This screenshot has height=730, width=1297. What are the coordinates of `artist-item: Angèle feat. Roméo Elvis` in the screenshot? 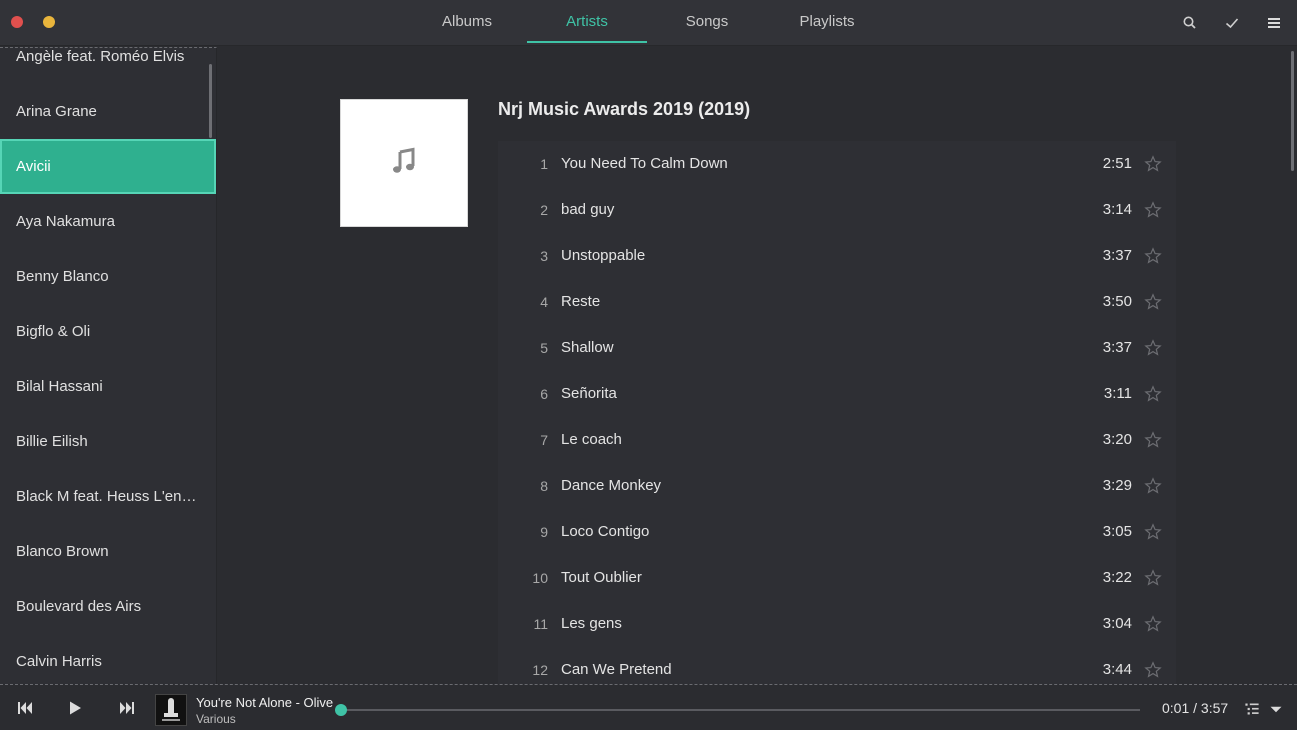 It's located at (108, 66).